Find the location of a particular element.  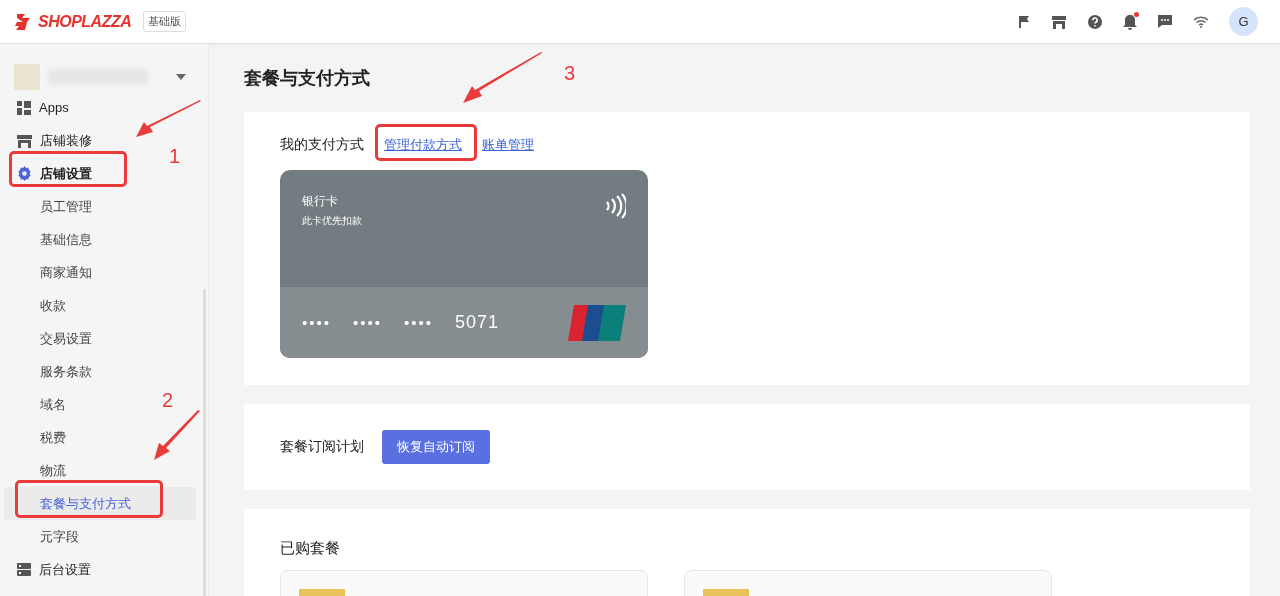

page-title: 套餐与支付方式 is located at coordinates (307, 78).